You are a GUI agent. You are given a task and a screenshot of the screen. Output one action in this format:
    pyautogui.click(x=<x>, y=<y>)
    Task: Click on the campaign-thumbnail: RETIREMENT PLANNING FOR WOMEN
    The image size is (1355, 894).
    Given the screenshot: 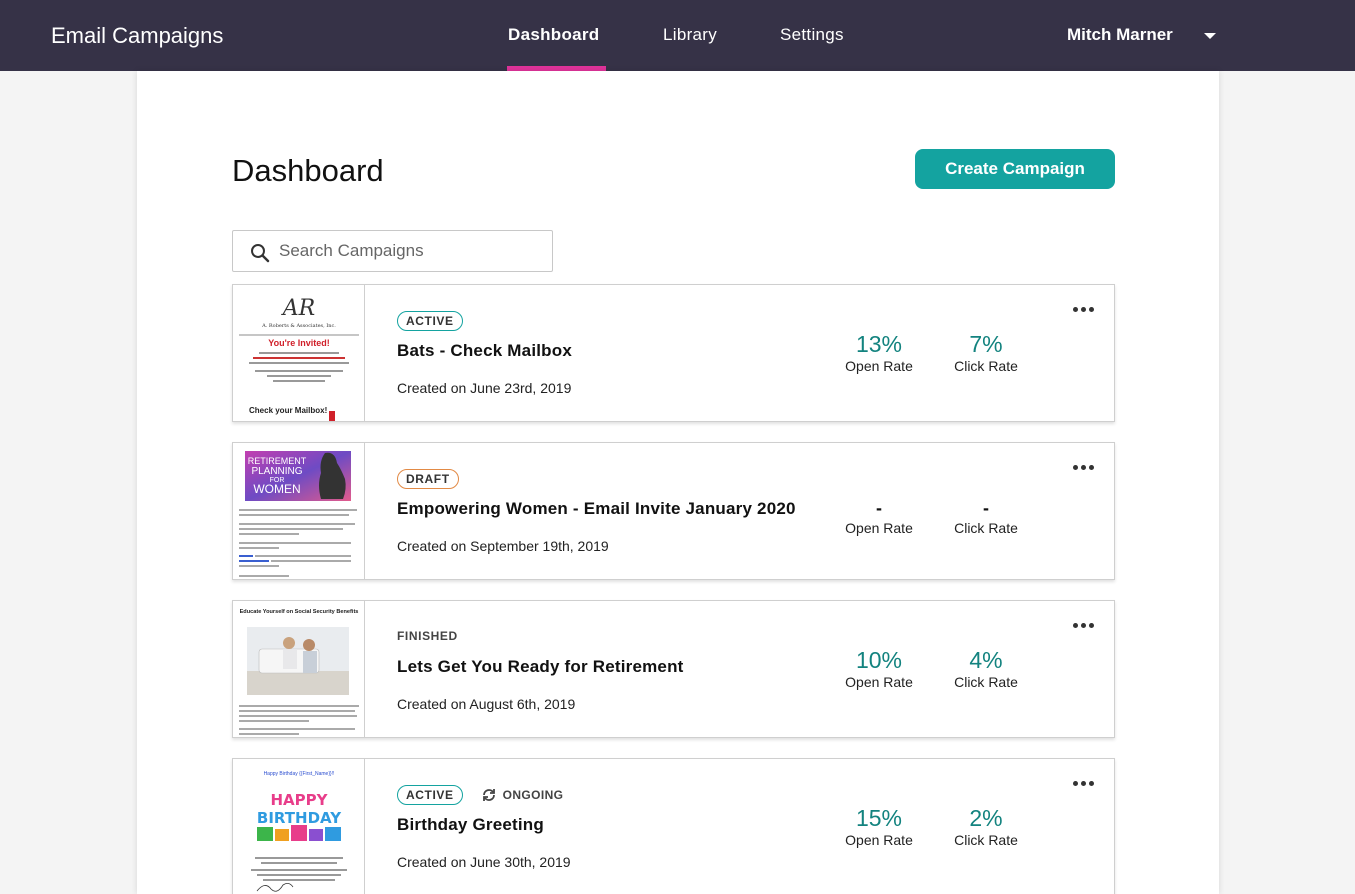 What is the action you would take?
    pyautogui.click(x=299, y=511)
    